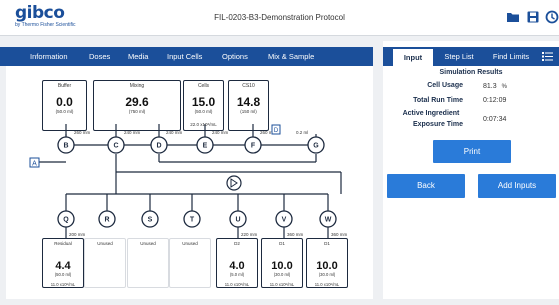  What do you see at coordinates (471, 72) in the screenshot?
I see `simulation-results-title: Simulation Results` at bounding box center [471, 72].